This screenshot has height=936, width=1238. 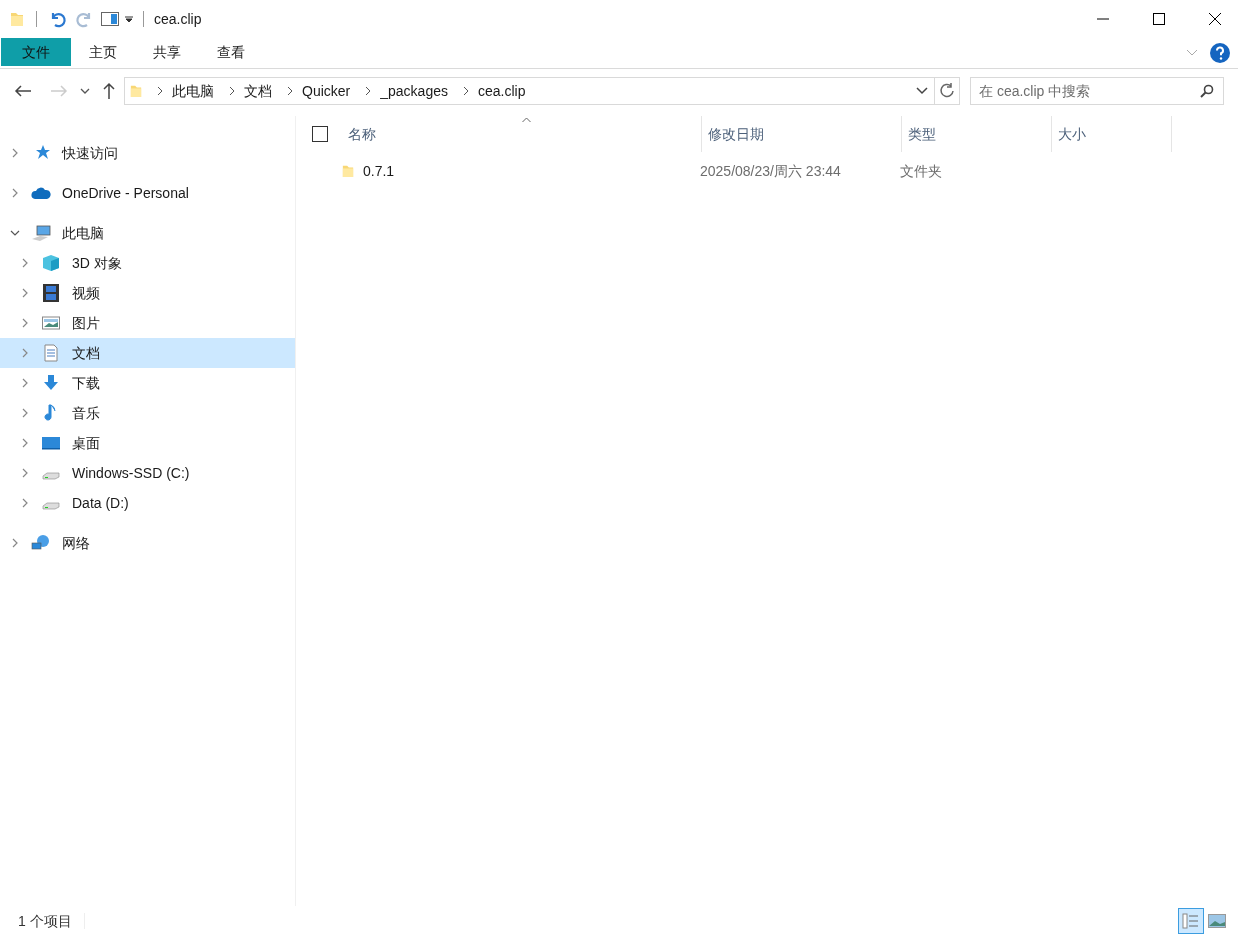 I want to click on navigation-item: 网络, so click(x=147, y=543).